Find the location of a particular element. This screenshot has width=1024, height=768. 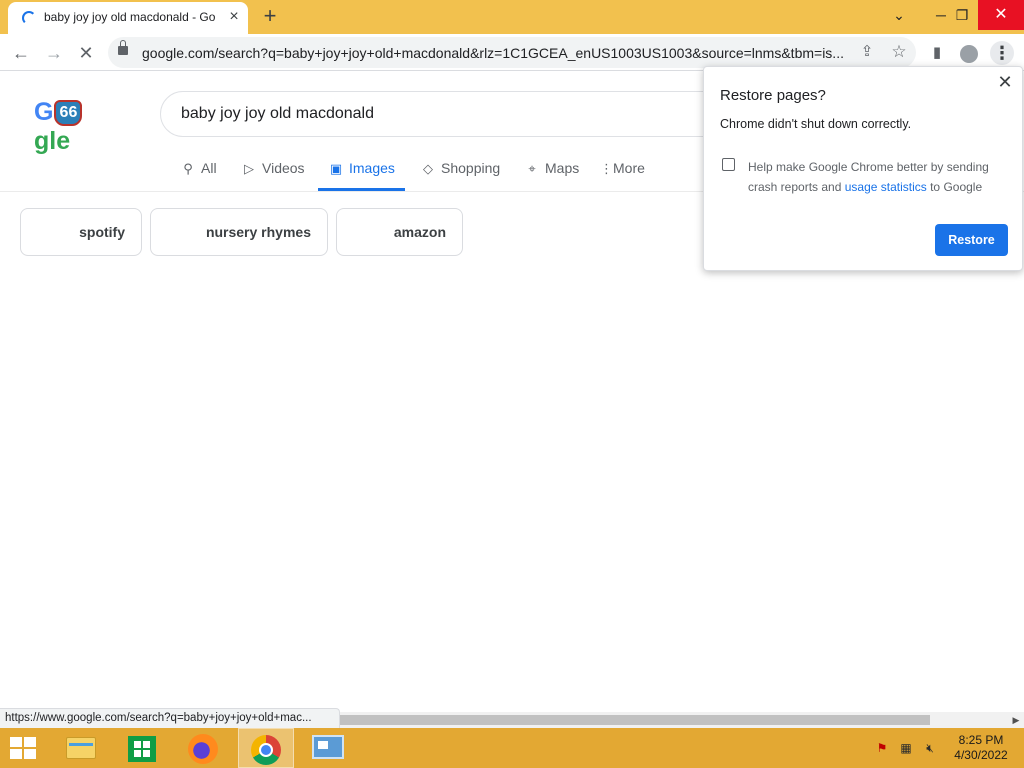

tab-label: Images is located at coordinates (372, 168).